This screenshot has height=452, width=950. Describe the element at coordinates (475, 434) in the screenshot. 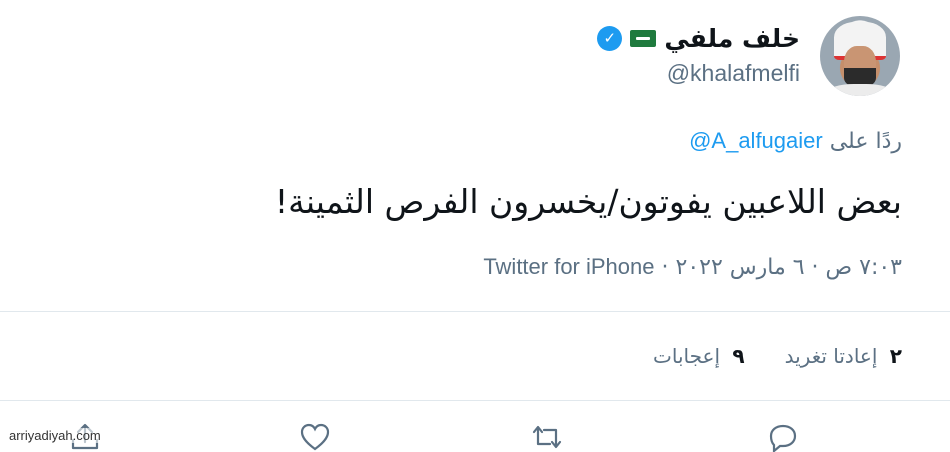

I see `action-bar` at that location.